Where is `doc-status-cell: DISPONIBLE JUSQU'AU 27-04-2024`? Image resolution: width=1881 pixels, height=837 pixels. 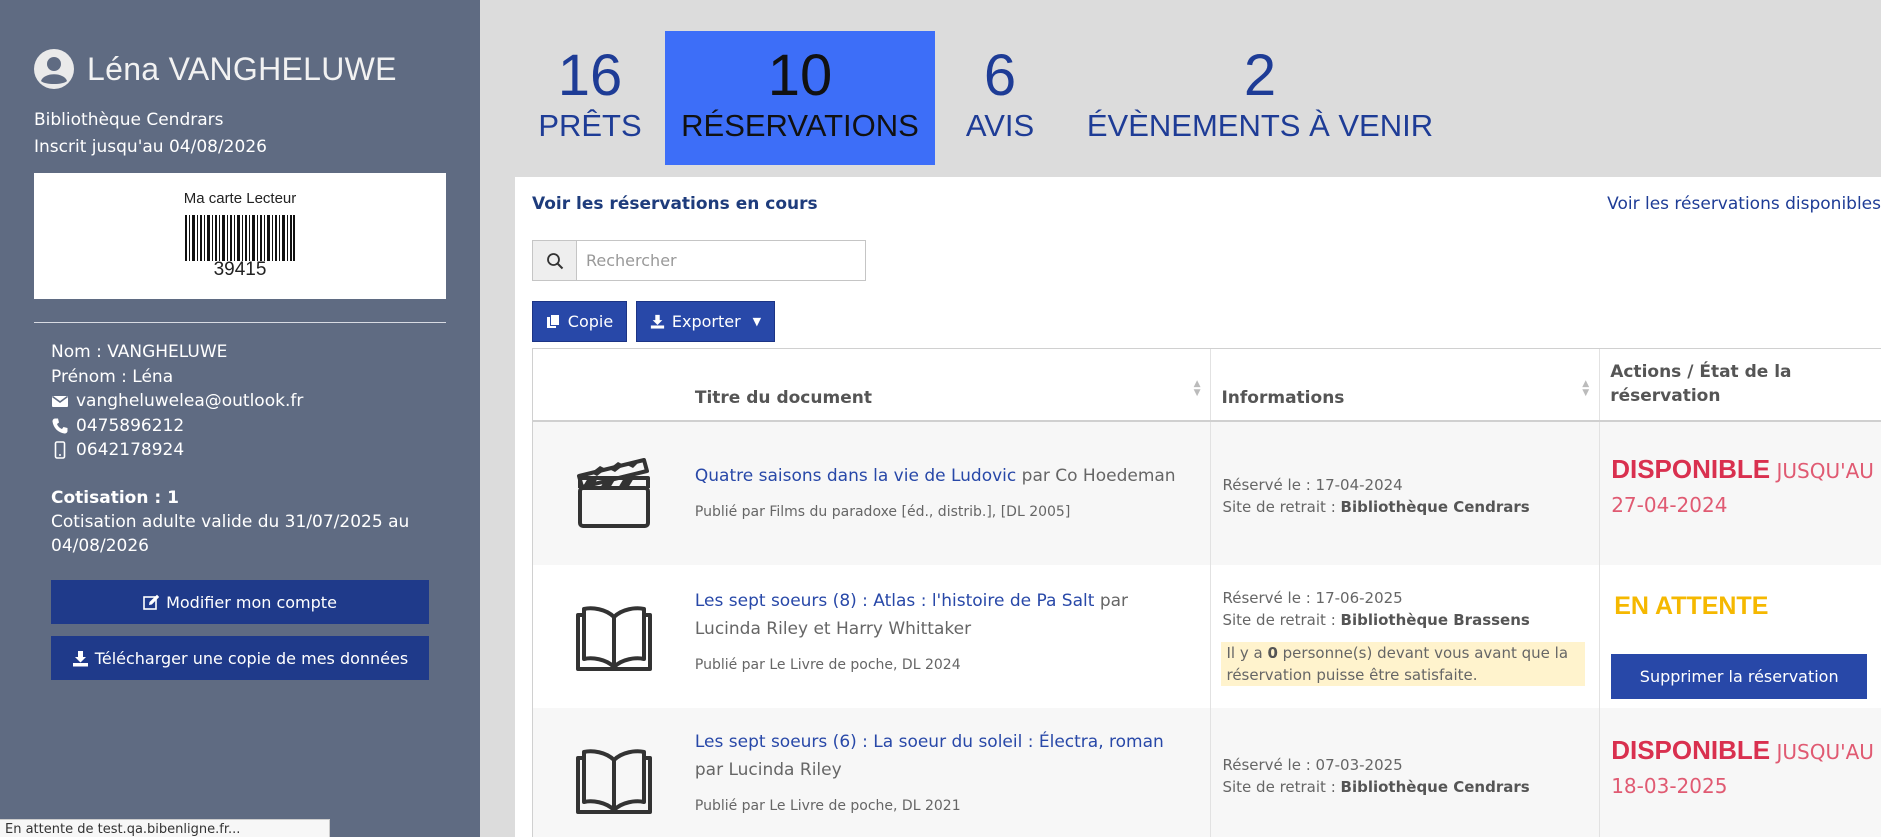
doc-status-cell: DISPONIBLE JUSQU'AU 27-04-2024 is located at coordinates (1740, 493).